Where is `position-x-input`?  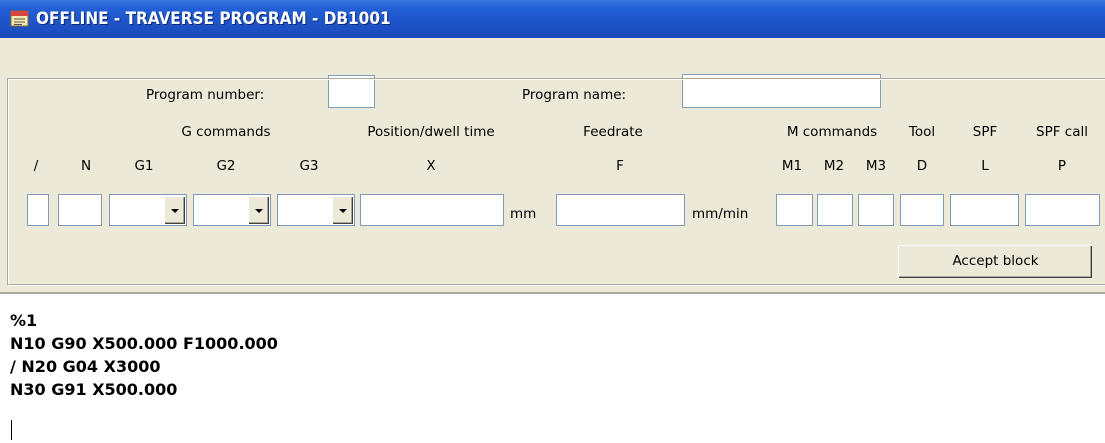 position-x-input is located at coordinates (432, 210).